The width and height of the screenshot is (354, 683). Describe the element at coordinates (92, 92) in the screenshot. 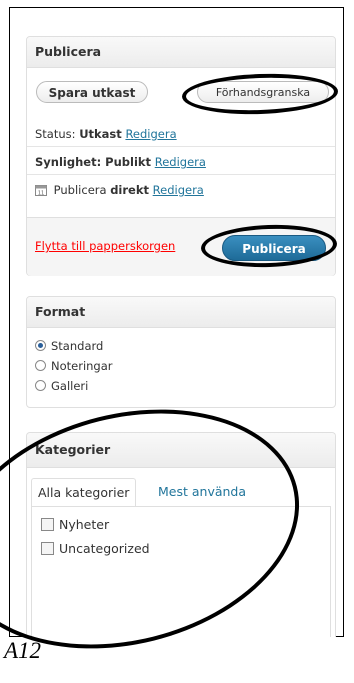

I see `save-draft-button: Spara utkast` at that location.